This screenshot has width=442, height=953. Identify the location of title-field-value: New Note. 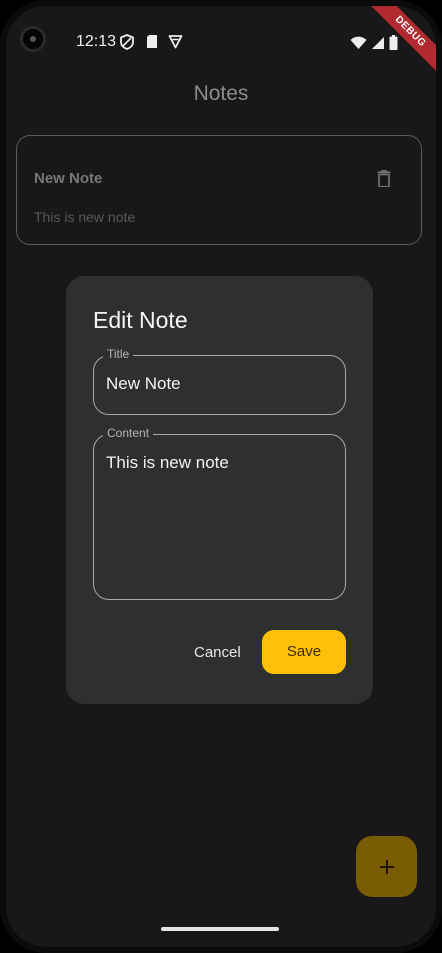
(143, 384).